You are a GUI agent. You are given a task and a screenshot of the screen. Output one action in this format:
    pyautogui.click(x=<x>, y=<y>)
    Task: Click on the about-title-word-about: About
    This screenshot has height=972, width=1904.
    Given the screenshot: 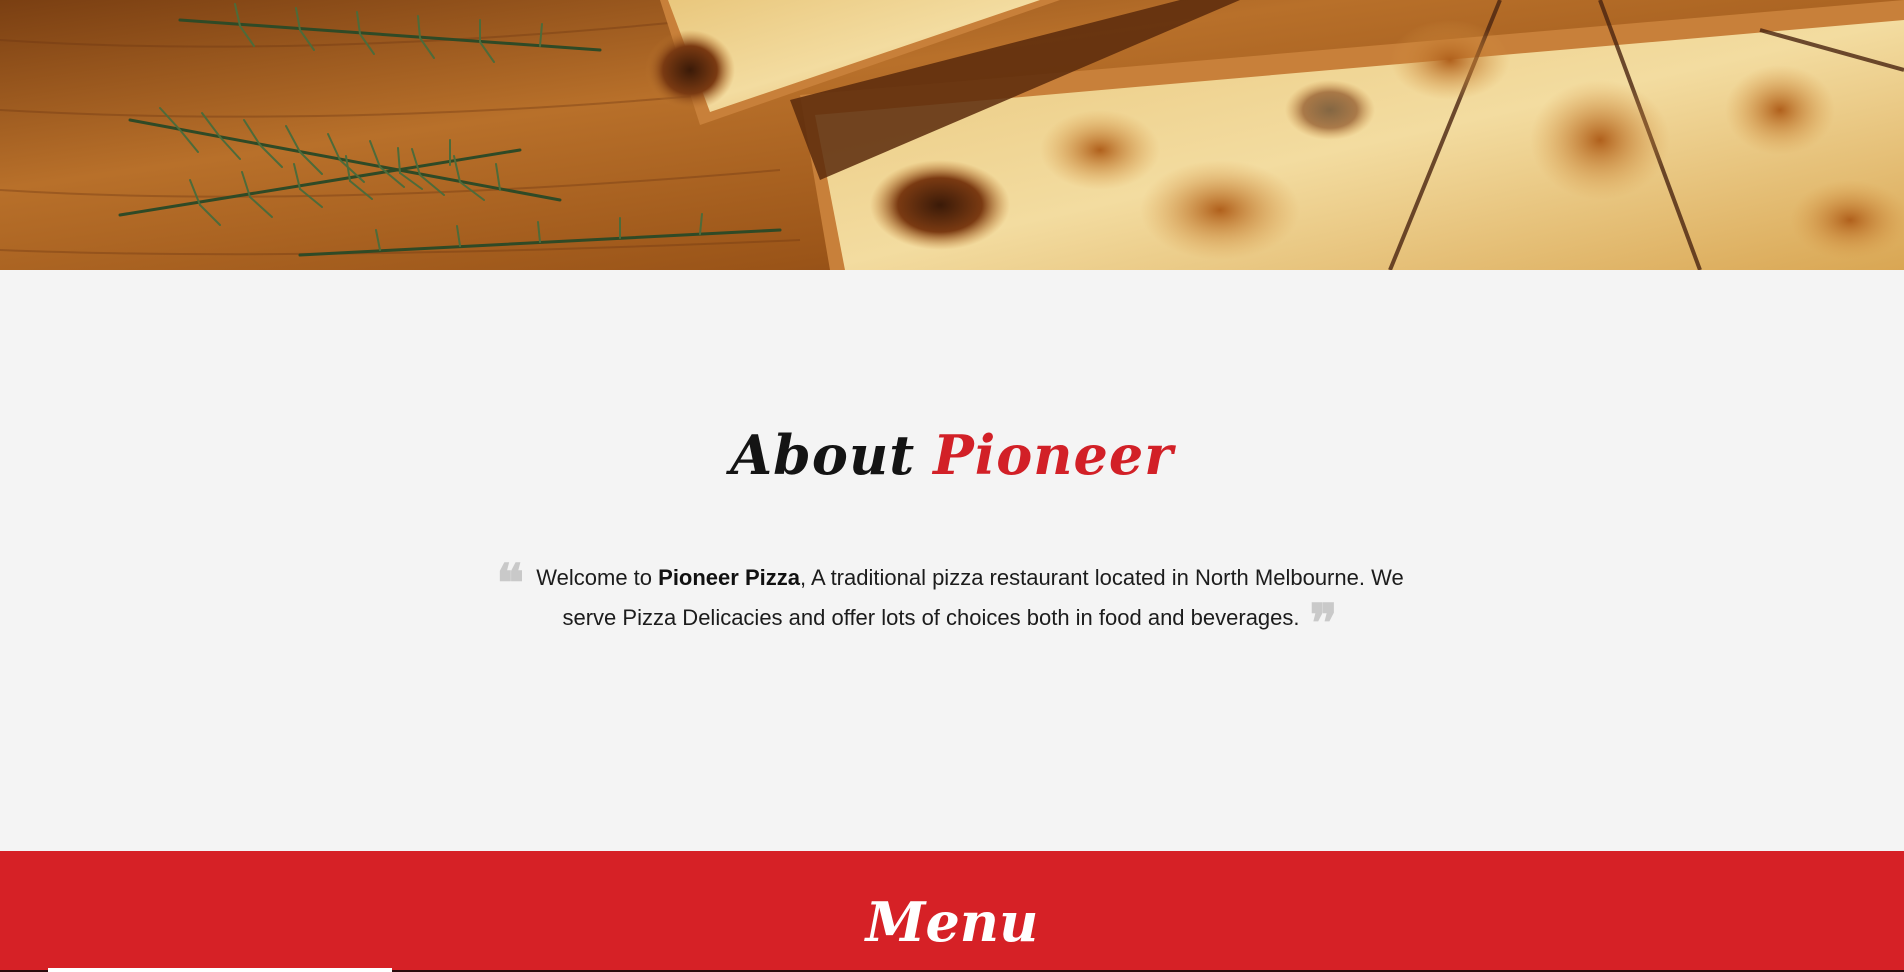 What is the action you would take?
    pyautogui.click(x=823, y=455)
    